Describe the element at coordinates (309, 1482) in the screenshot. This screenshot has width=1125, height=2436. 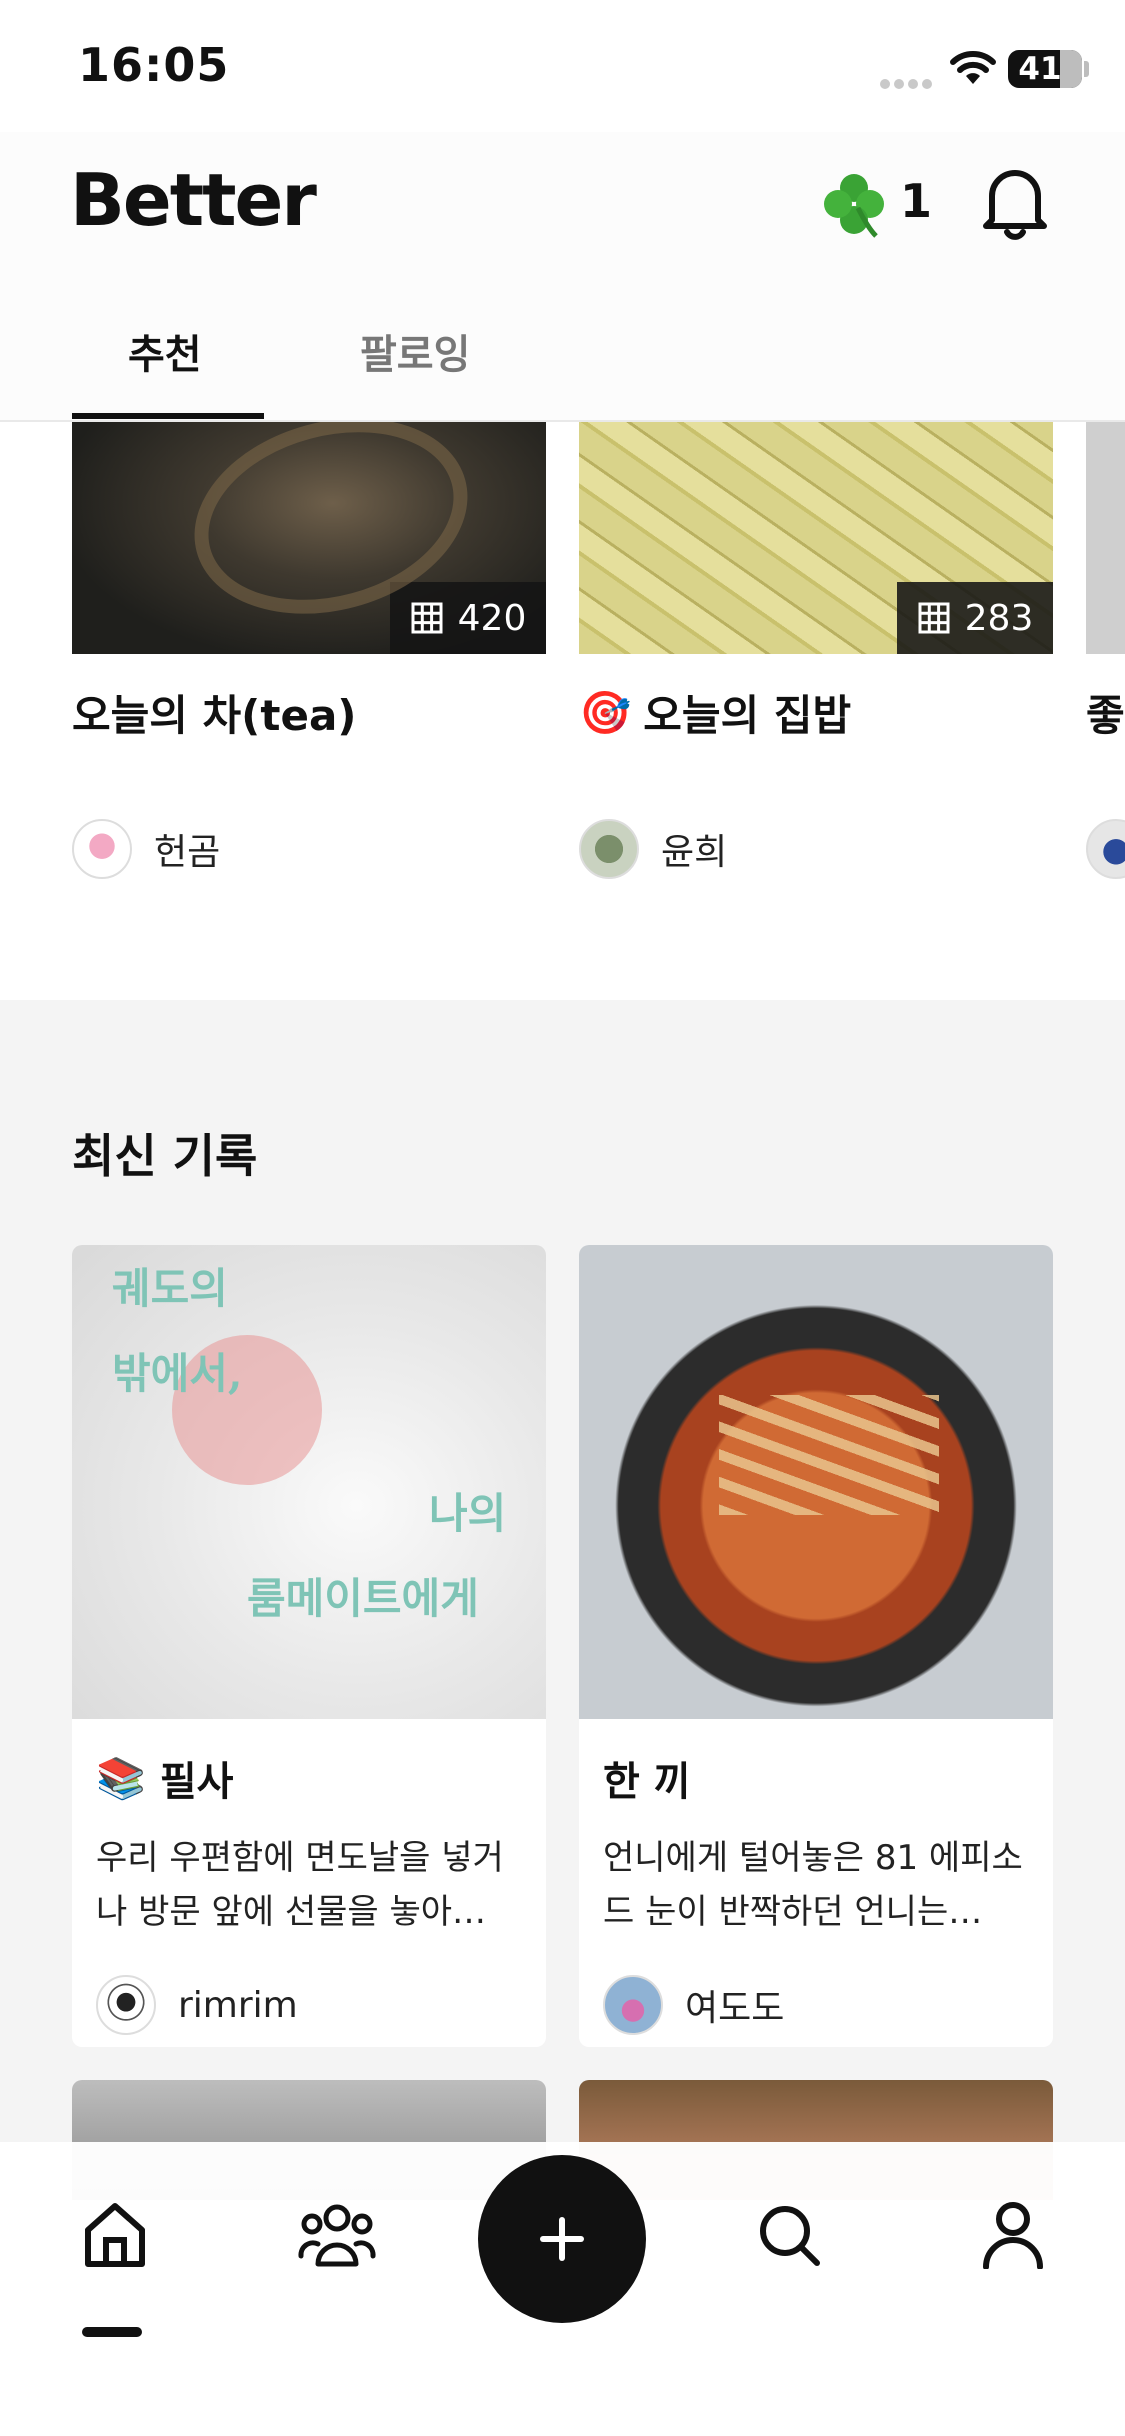
I see `post-image: 궤도의 밖에서, 나의 룸메이트에게` at that location.